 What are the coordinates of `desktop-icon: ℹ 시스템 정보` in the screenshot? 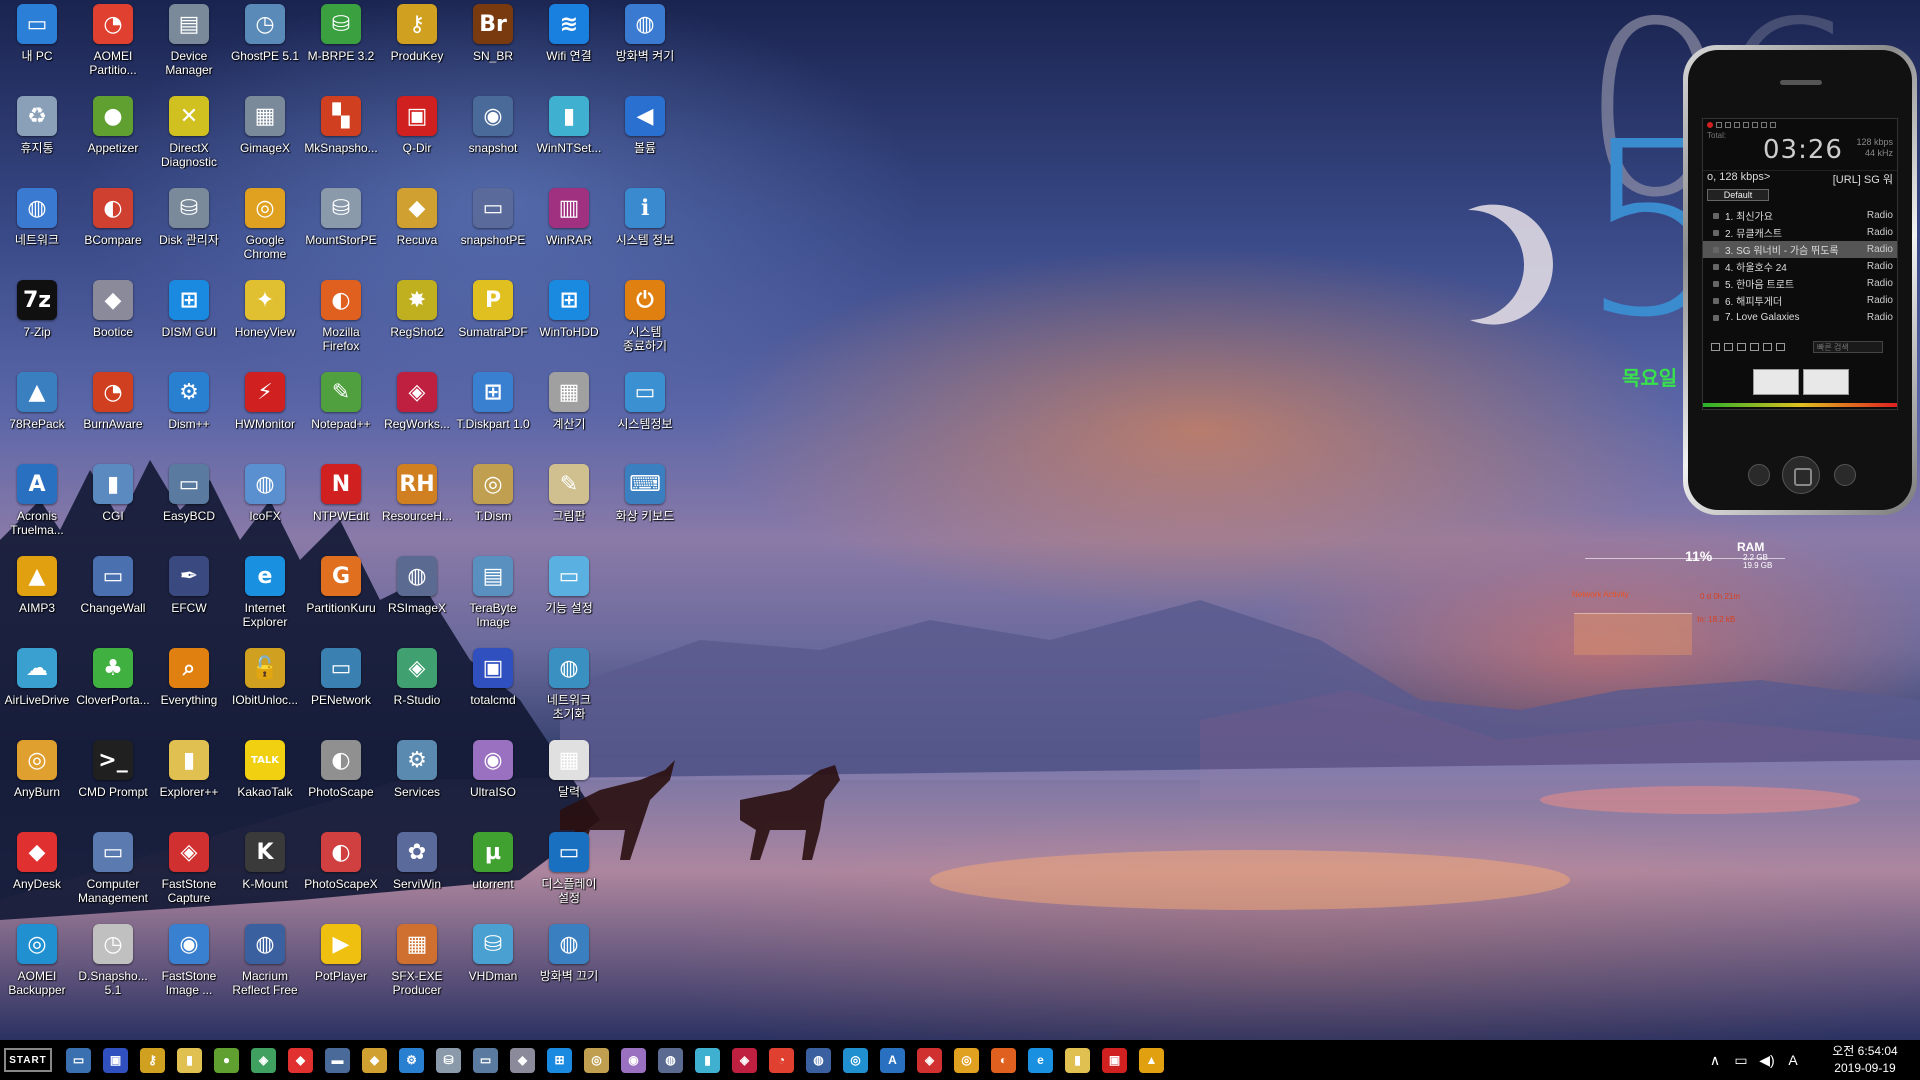 It's located at (645, 228).